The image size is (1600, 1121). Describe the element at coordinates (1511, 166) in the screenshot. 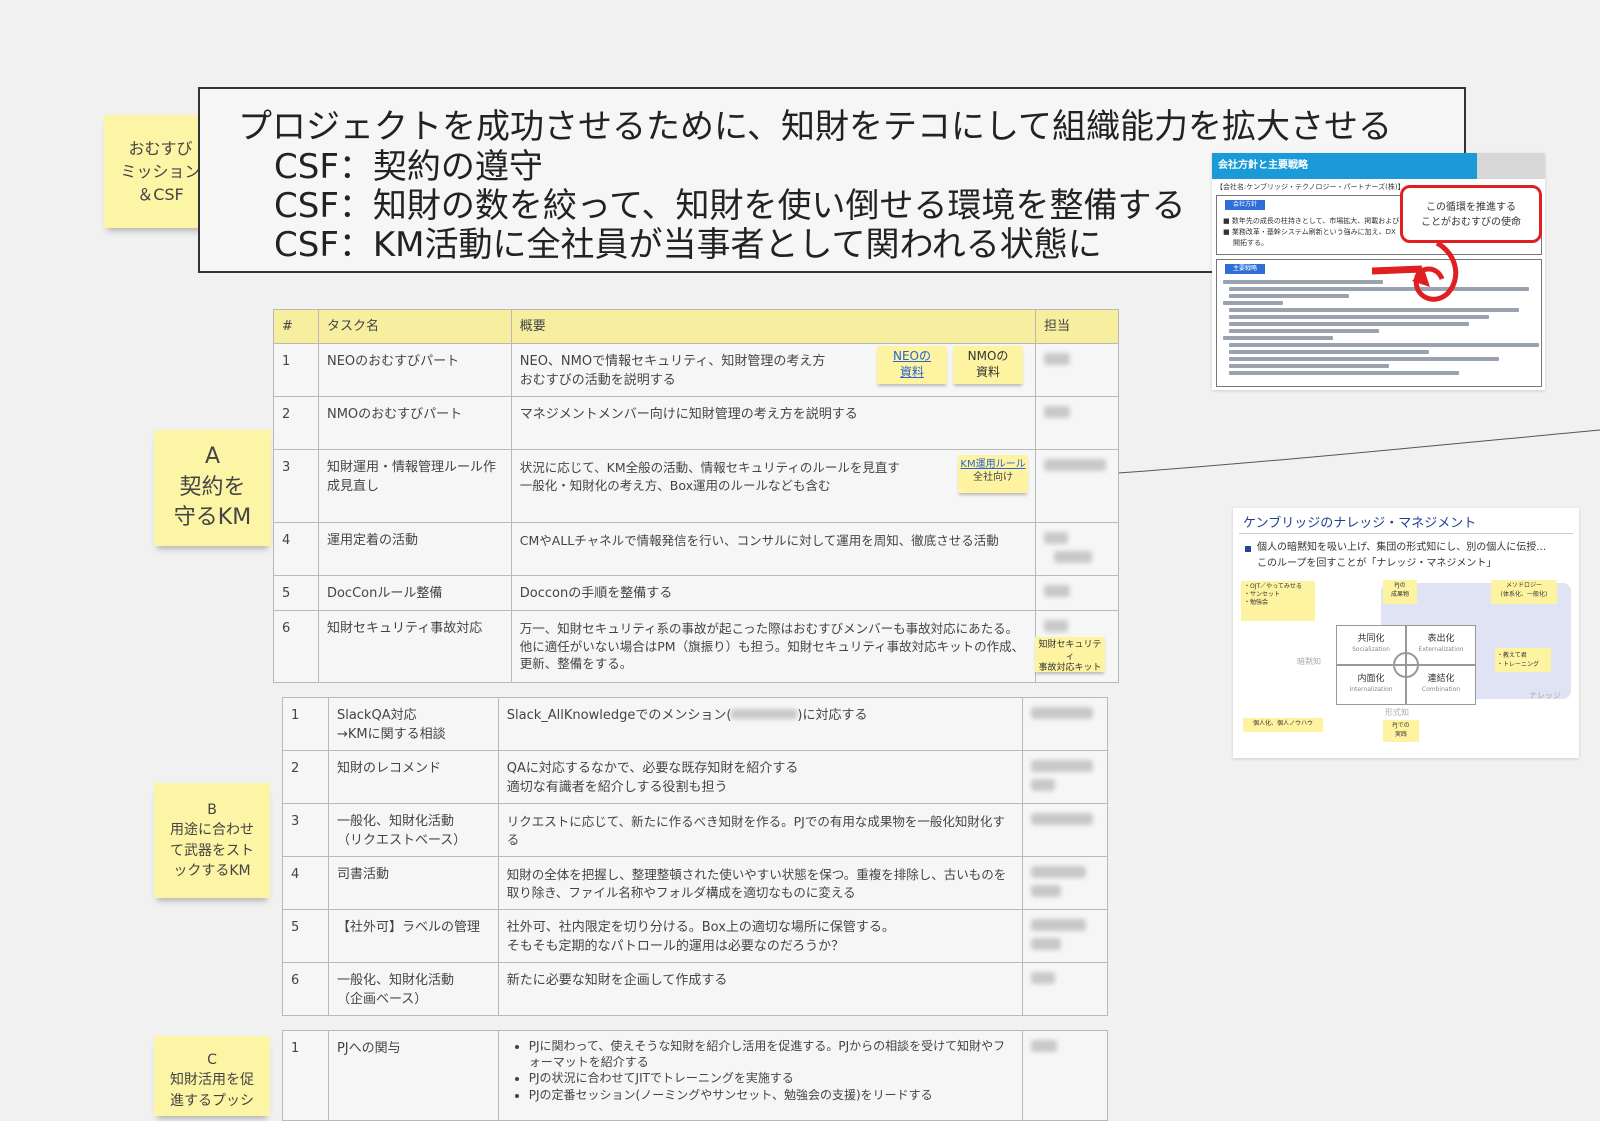

I see `policy-slide-header-gray` at that location.